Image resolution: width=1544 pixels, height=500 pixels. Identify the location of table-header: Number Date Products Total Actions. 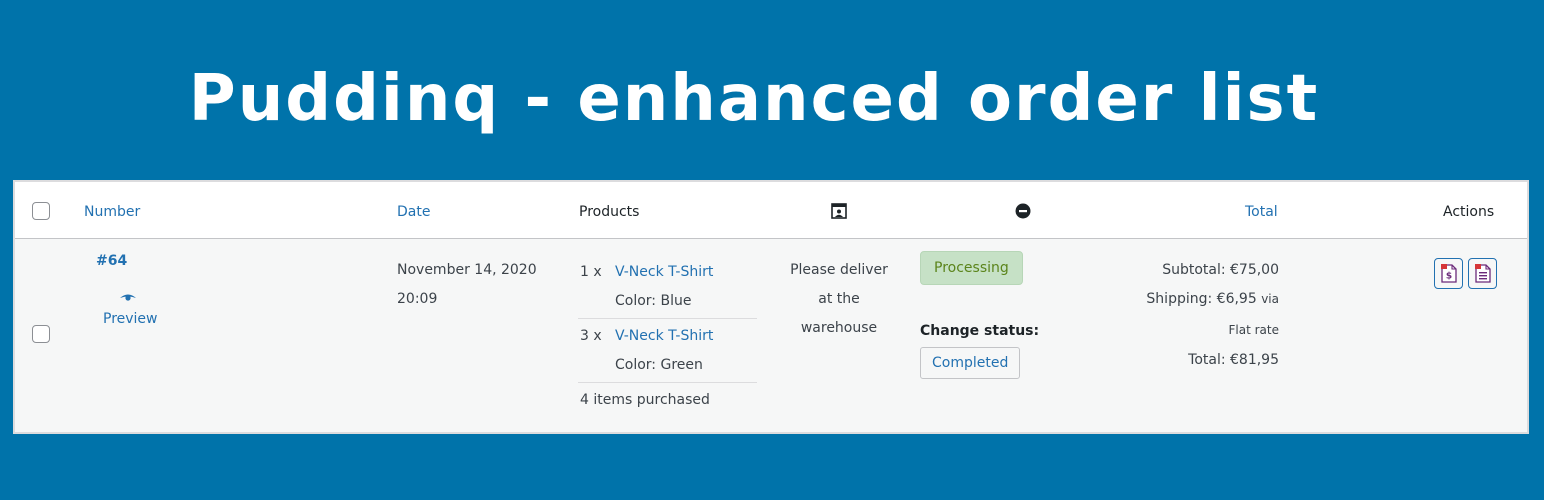
(771, 210).